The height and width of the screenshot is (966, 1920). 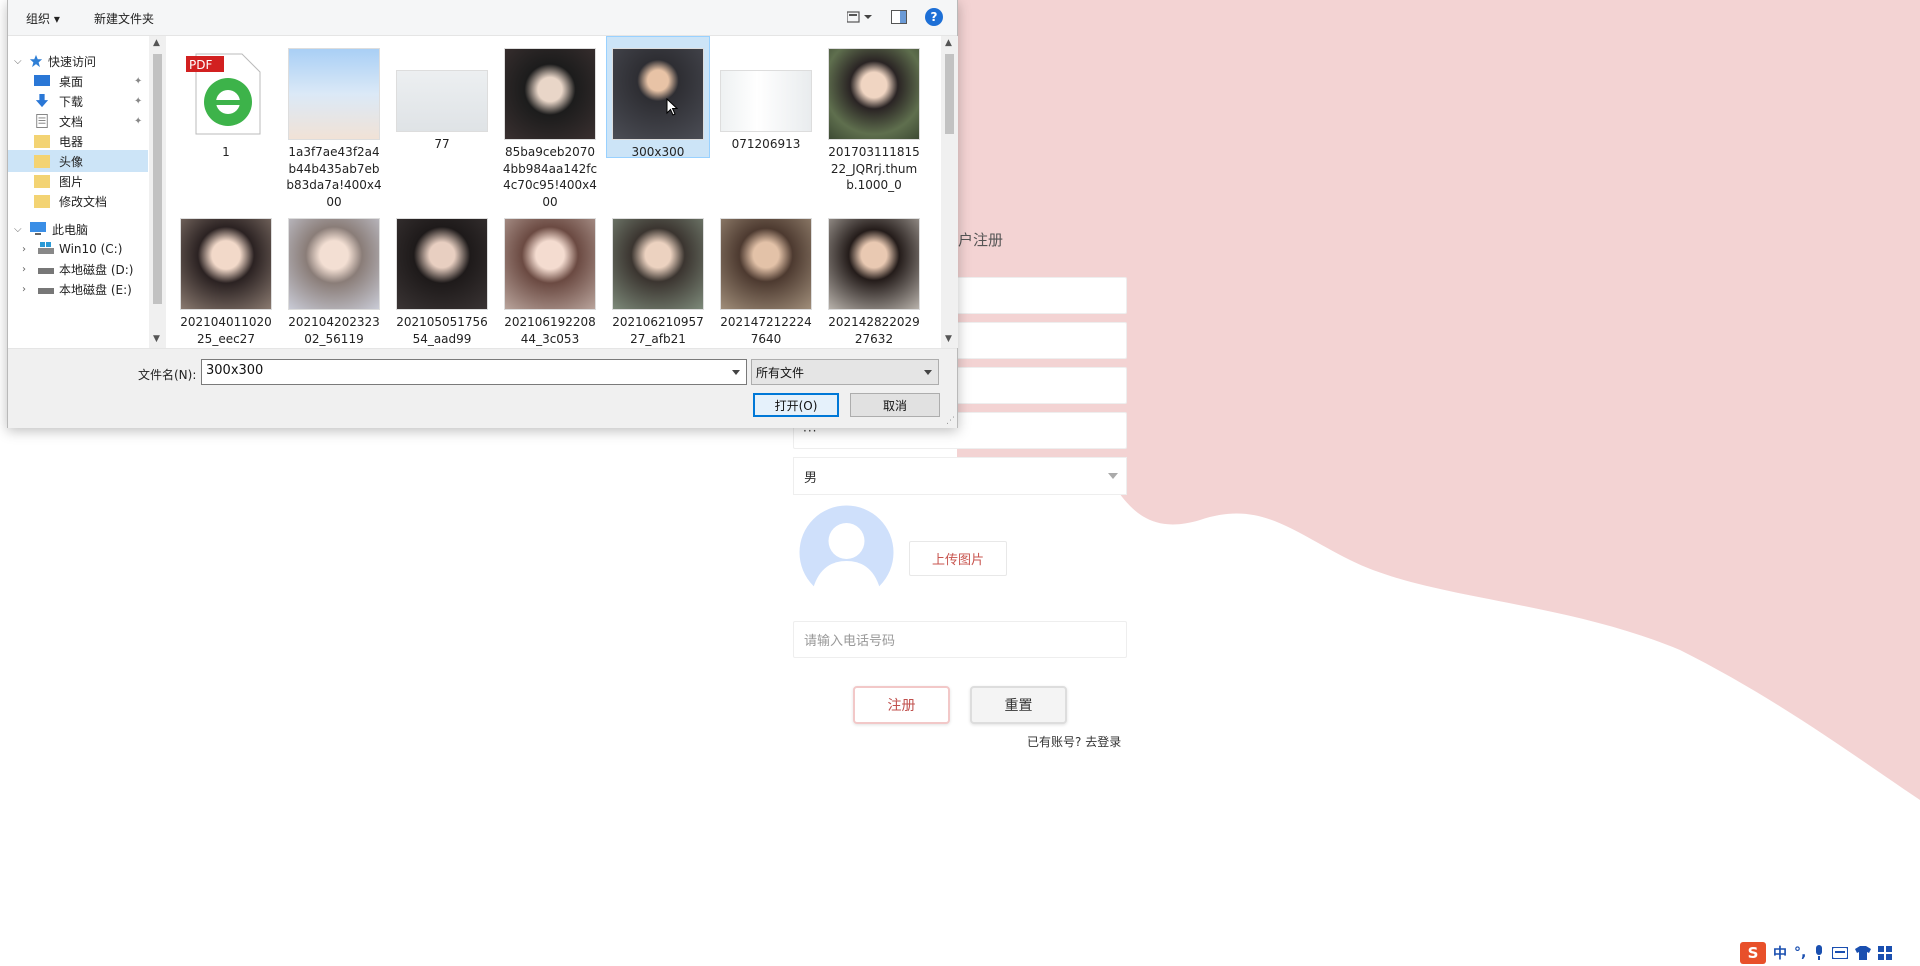 What do you see at coordinates (71, 141) in the screenshot?
I see `nav-item-label: 电器` at bounding box center [71, 141].